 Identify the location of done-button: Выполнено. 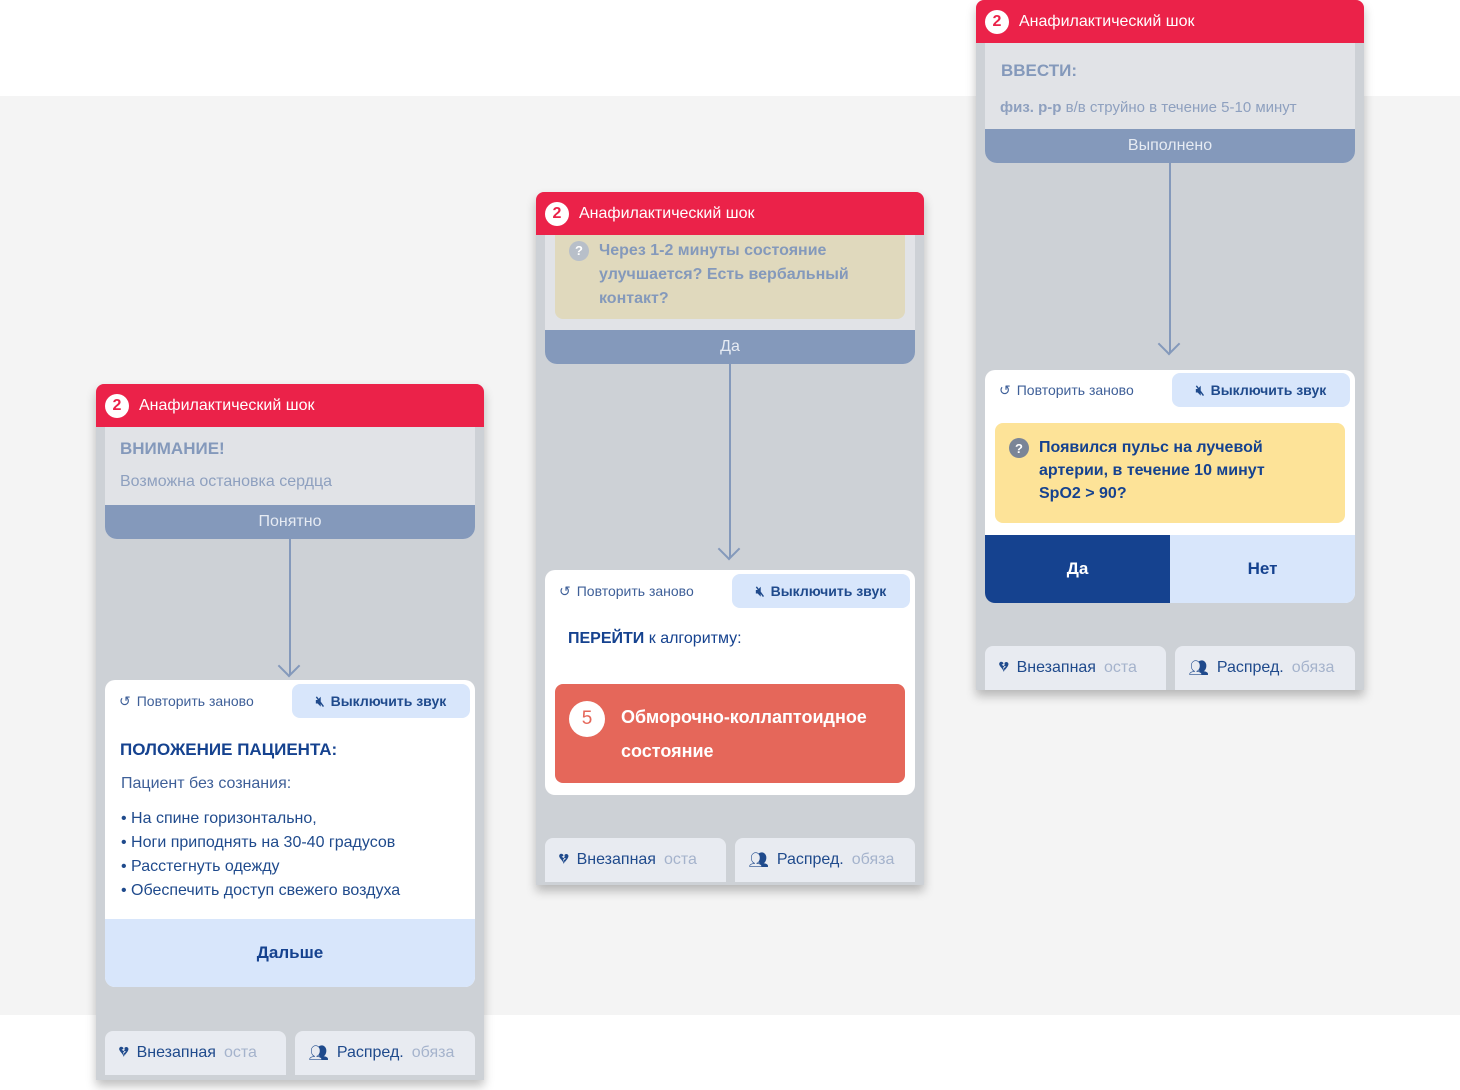
(1170, 146).